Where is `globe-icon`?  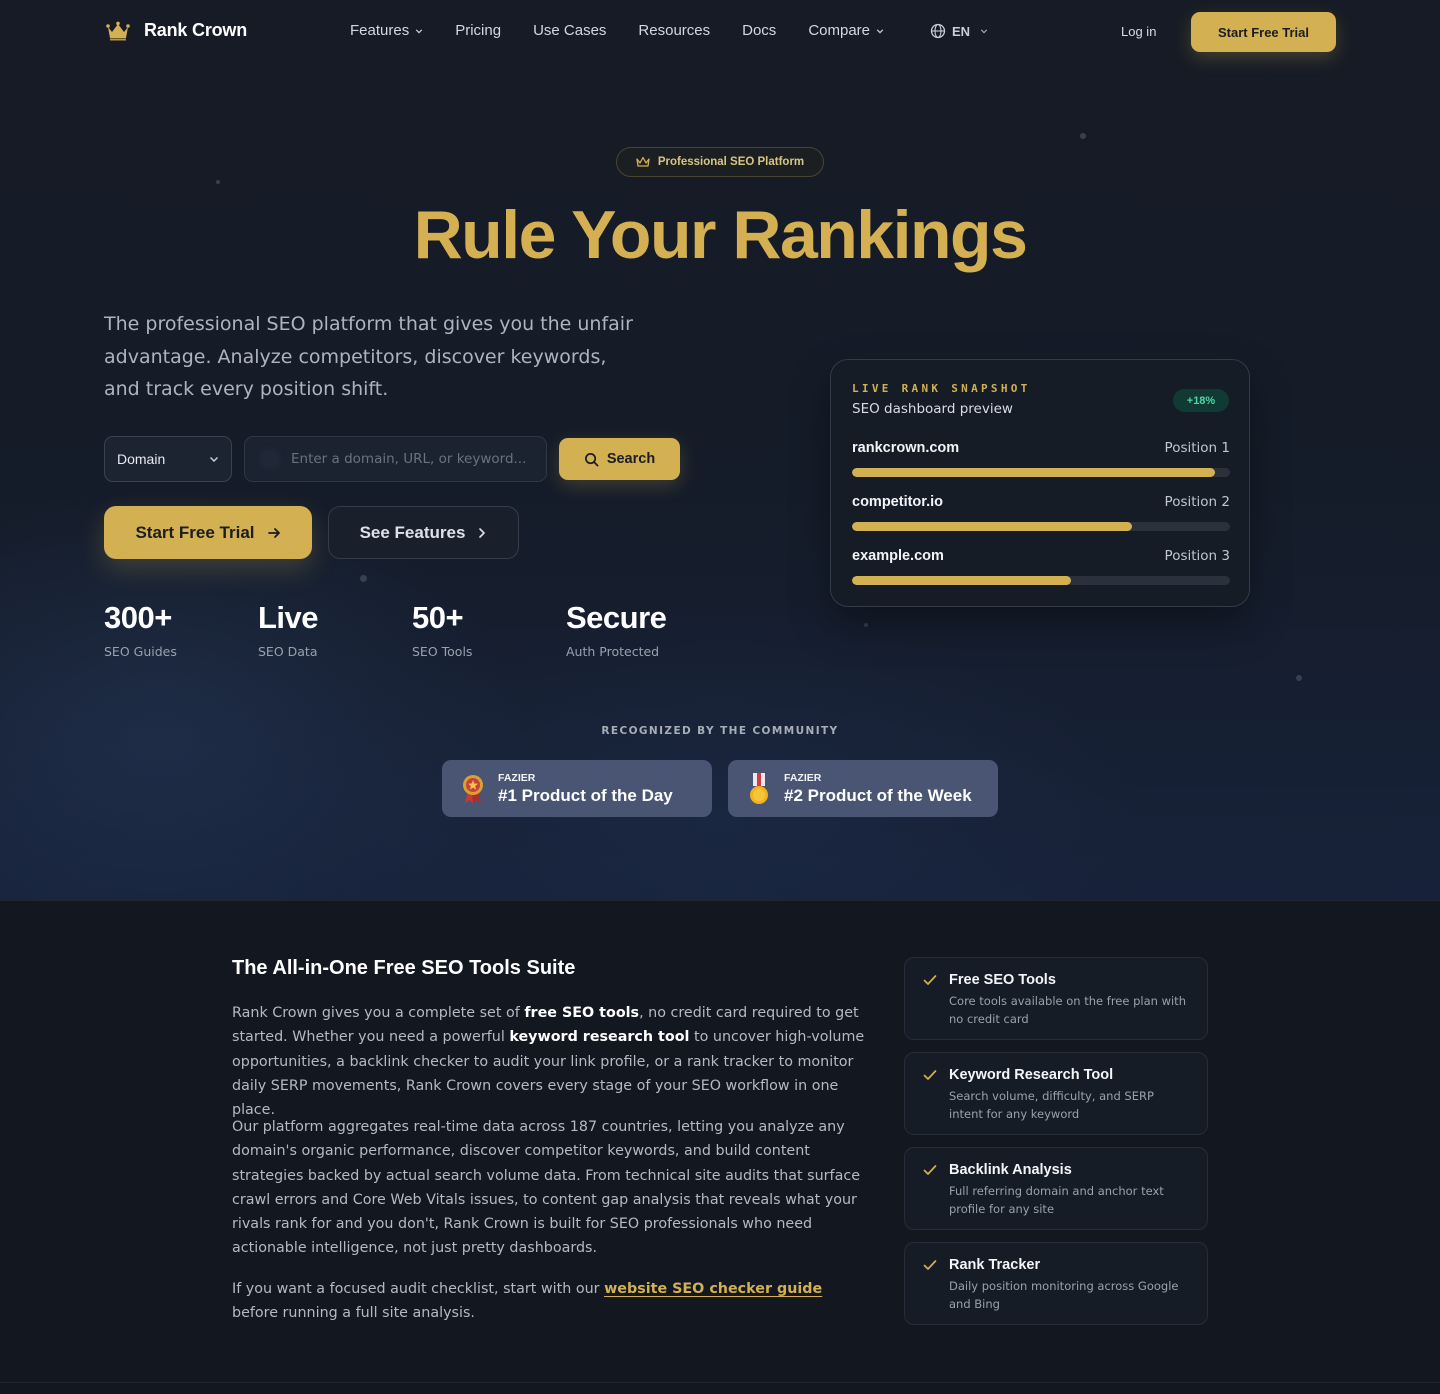 globe-icon is located at coordinates (938, 31).